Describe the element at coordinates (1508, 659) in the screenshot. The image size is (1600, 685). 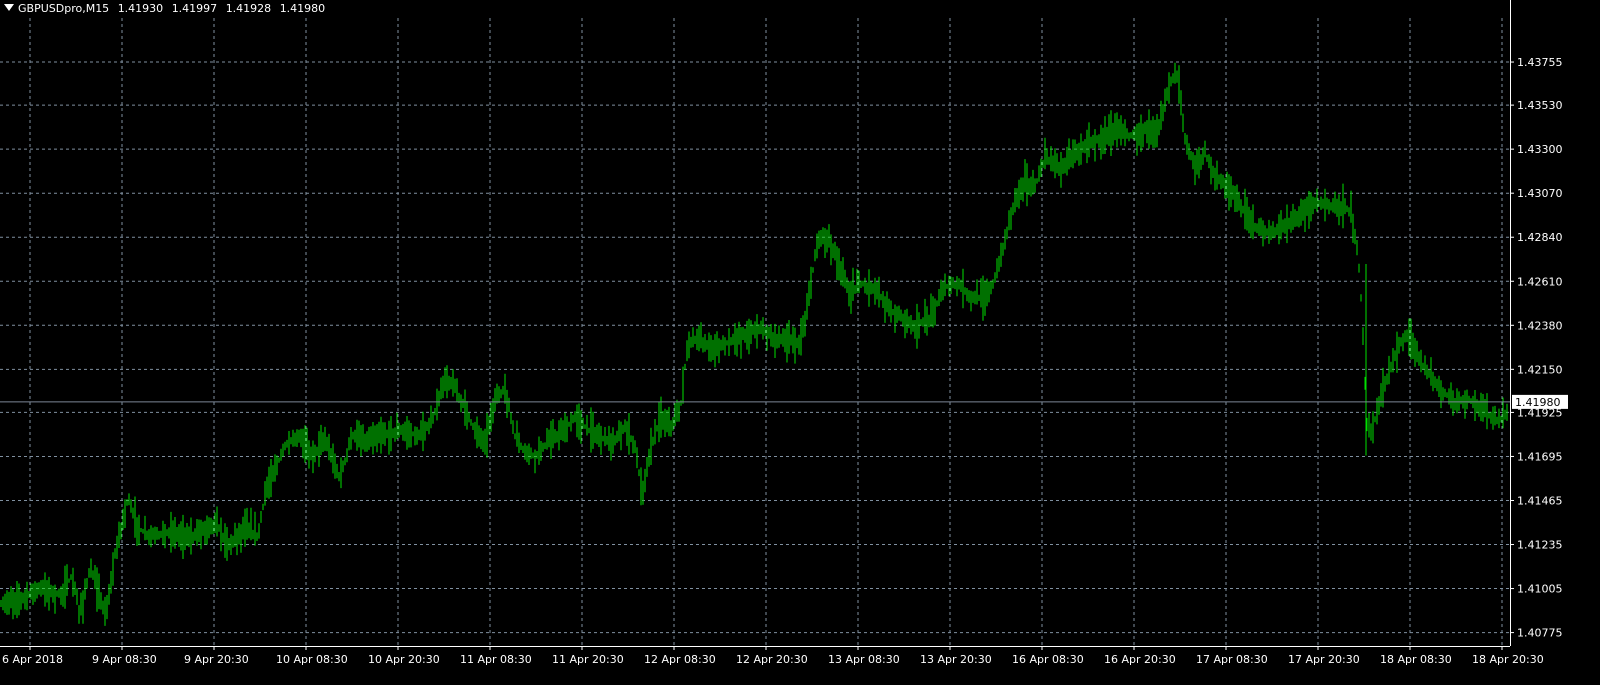
I see `time-tick-label: 18 Apr 20:30` at that location.